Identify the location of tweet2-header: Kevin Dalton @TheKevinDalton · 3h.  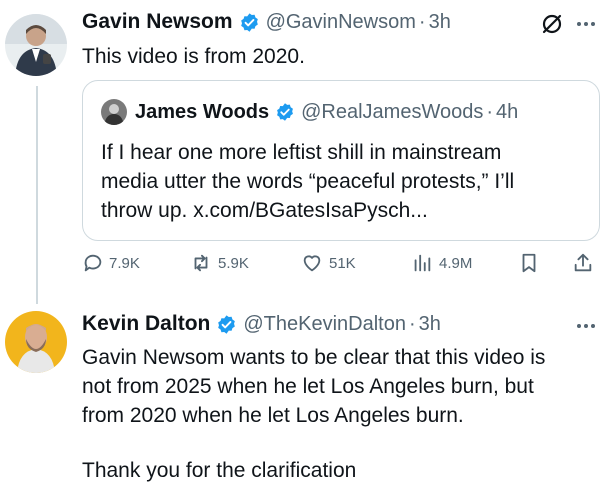
(261, 324).